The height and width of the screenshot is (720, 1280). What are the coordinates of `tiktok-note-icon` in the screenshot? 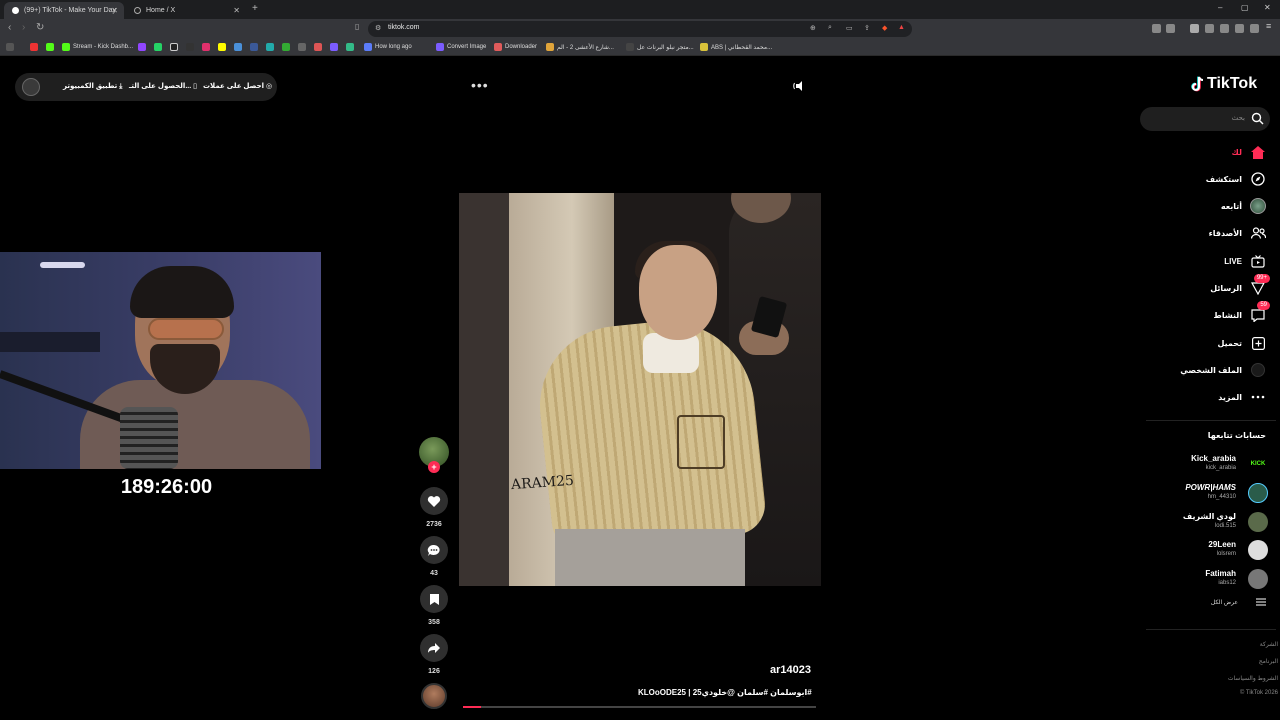 It's located at (1197, 84).